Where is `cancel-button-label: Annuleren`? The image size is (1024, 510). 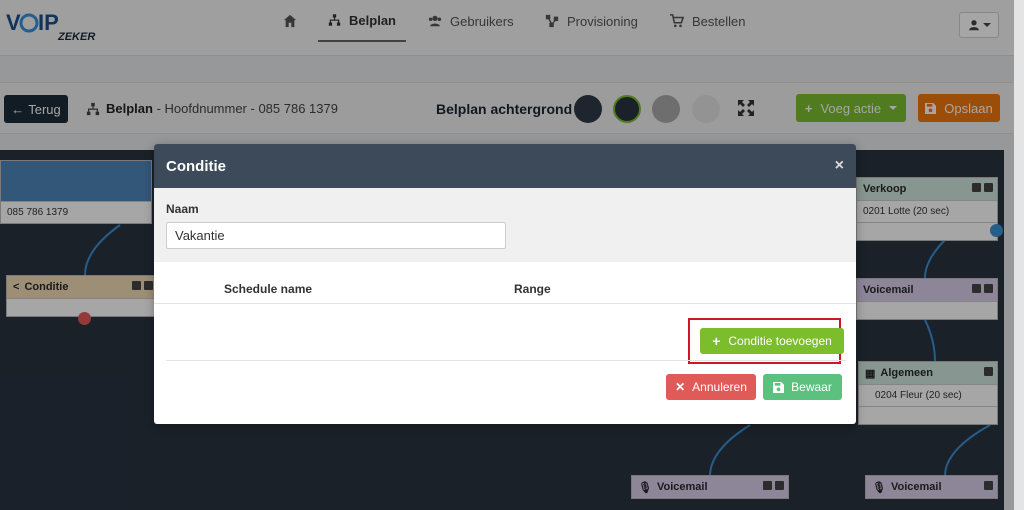
cancel-button-label: Annuleren is located at coordinates (719, 387).